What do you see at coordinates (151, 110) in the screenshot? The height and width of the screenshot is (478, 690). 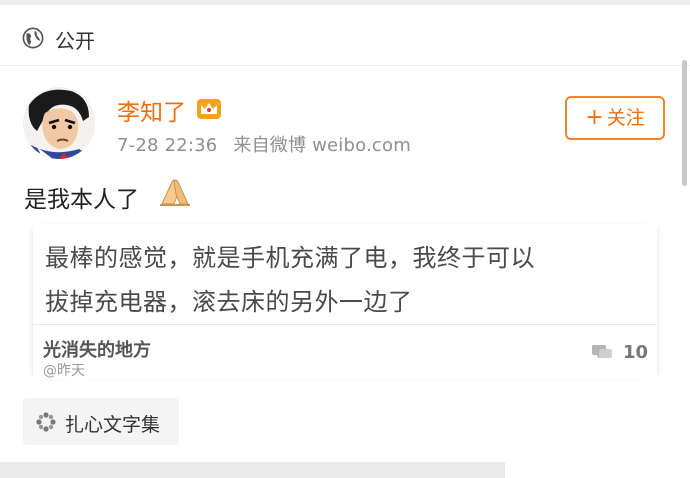 I see `author-name: 李知了` at bounding box center [151, 110].